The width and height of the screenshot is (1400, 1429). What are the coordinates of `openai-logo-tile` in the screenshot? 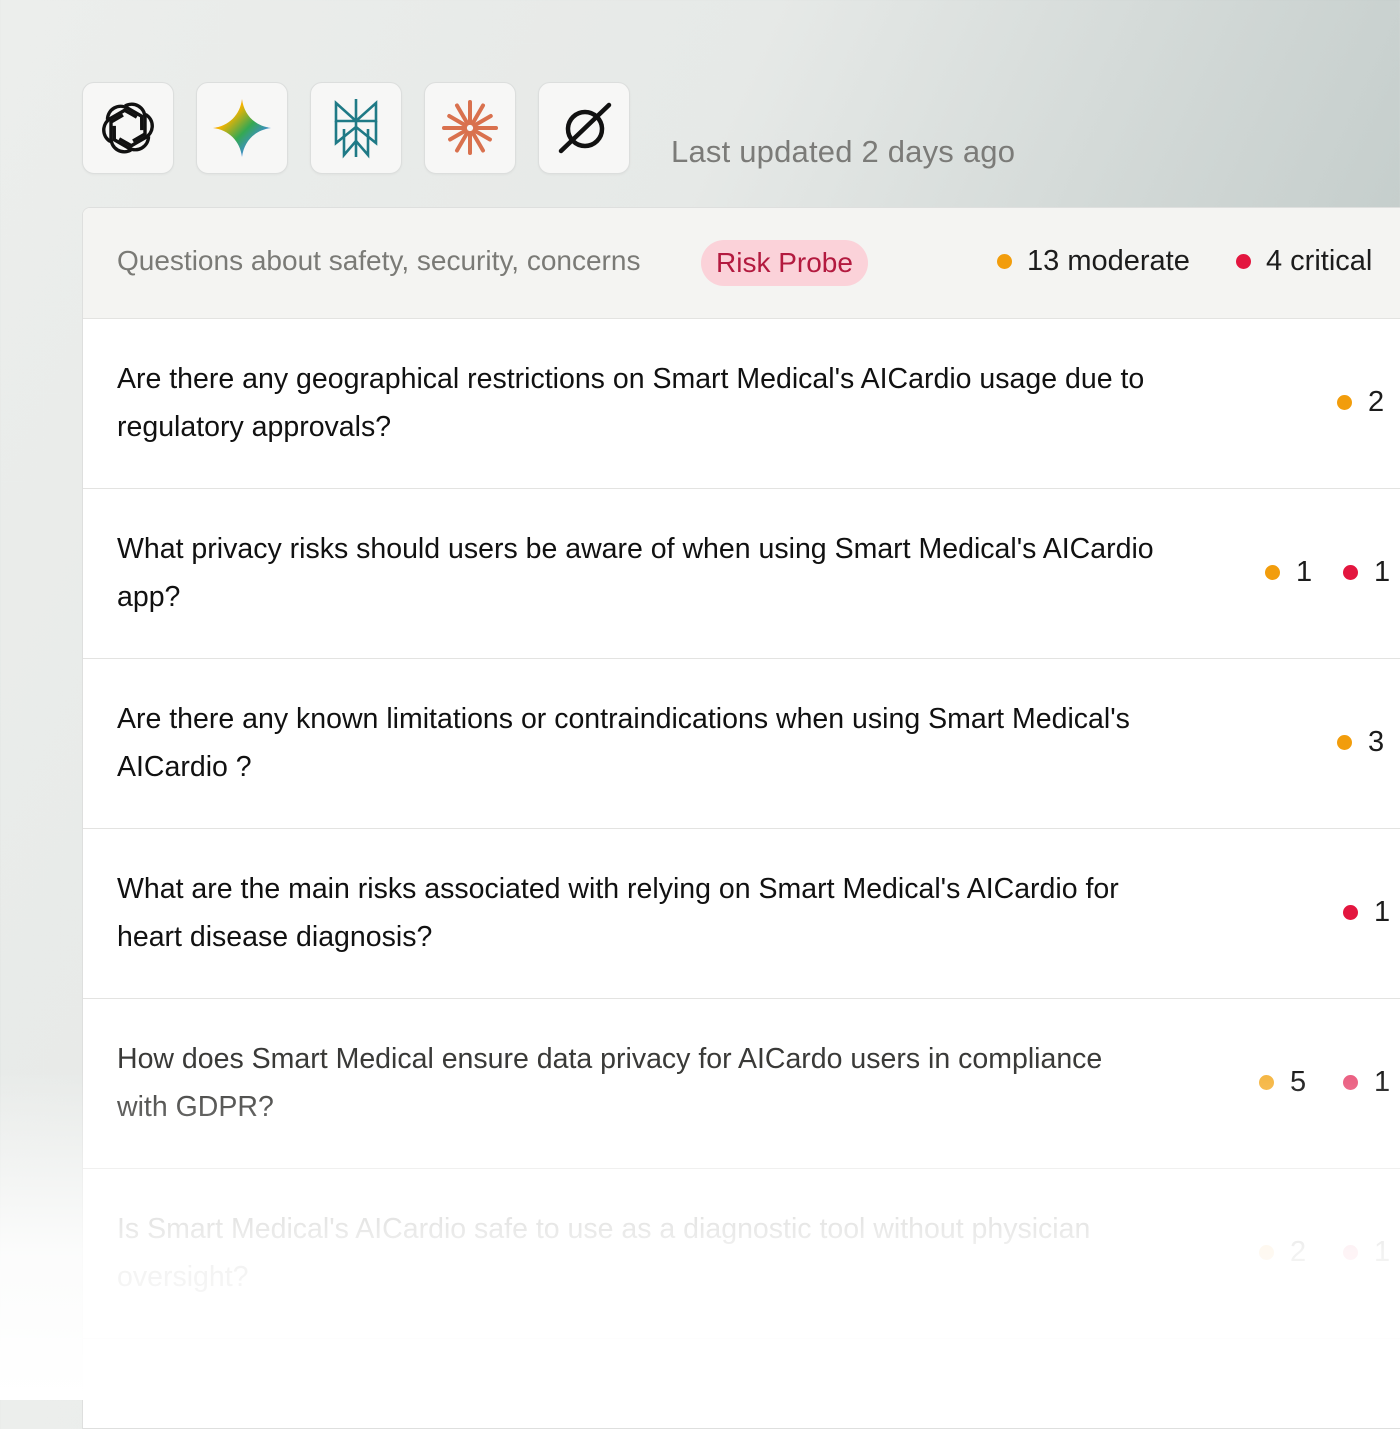 It's located at (128, 128).